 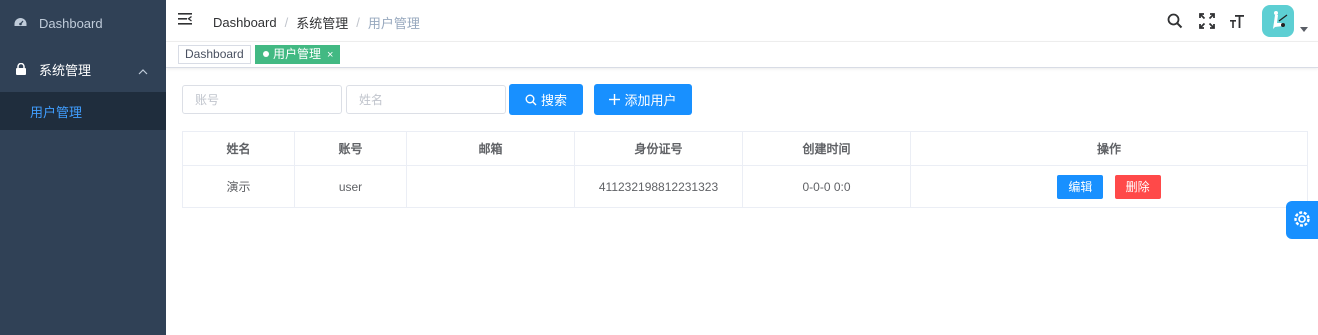 I want to click on dashboard-icon, so click(x=20, y=23).